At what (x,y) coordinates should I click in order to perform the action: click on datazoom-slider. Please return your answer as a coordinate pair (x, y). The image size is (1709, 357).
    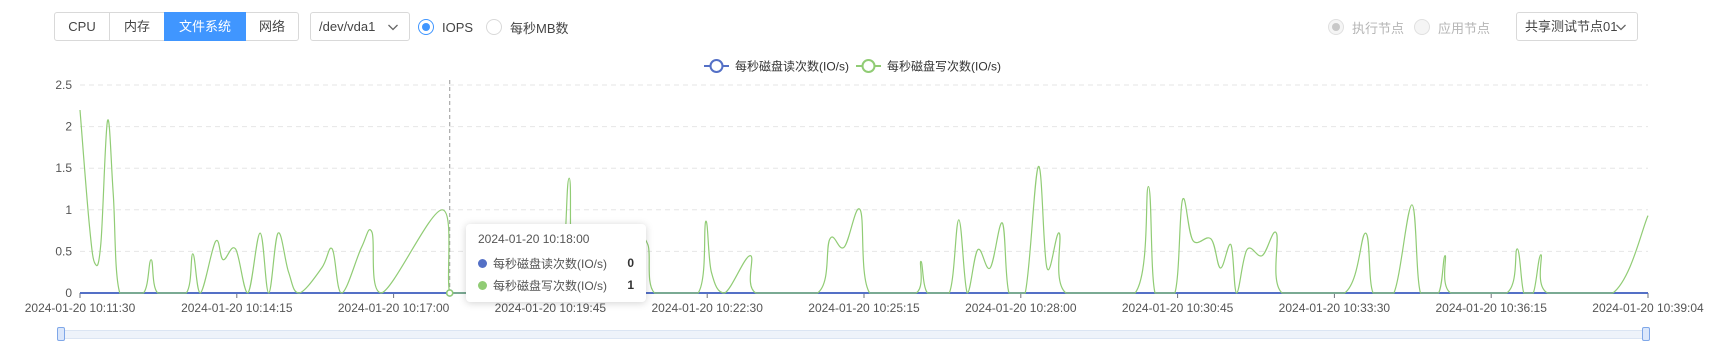
    Looking at the image, I should click on (853, 334).